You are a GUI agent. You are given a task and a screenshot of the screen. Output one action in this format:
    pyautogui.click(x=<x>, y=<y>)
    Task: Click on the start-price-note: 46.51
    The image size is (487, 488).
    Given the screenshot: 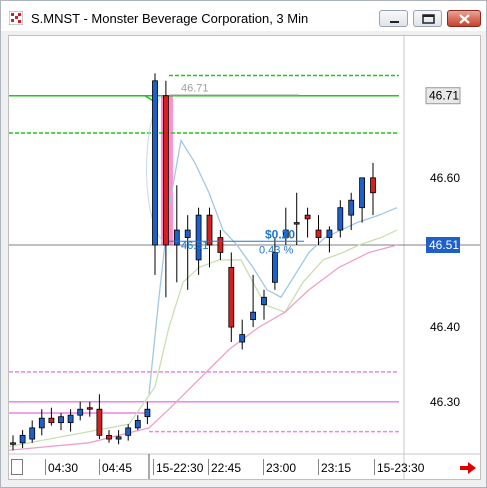 What is the action you would take?
    pyautogui.click(x=195, y=246)
    